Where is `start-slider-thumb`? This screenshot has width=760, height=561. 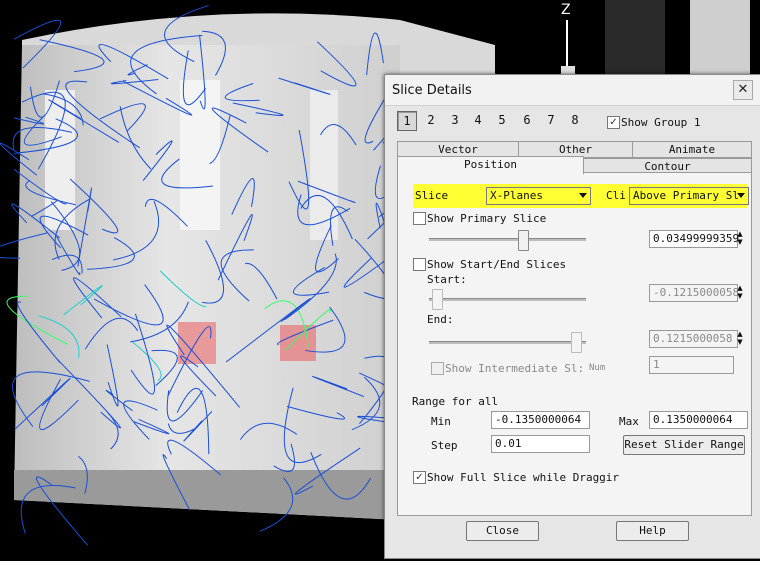
start-slider-thumb is located at coordinates (437, 299).